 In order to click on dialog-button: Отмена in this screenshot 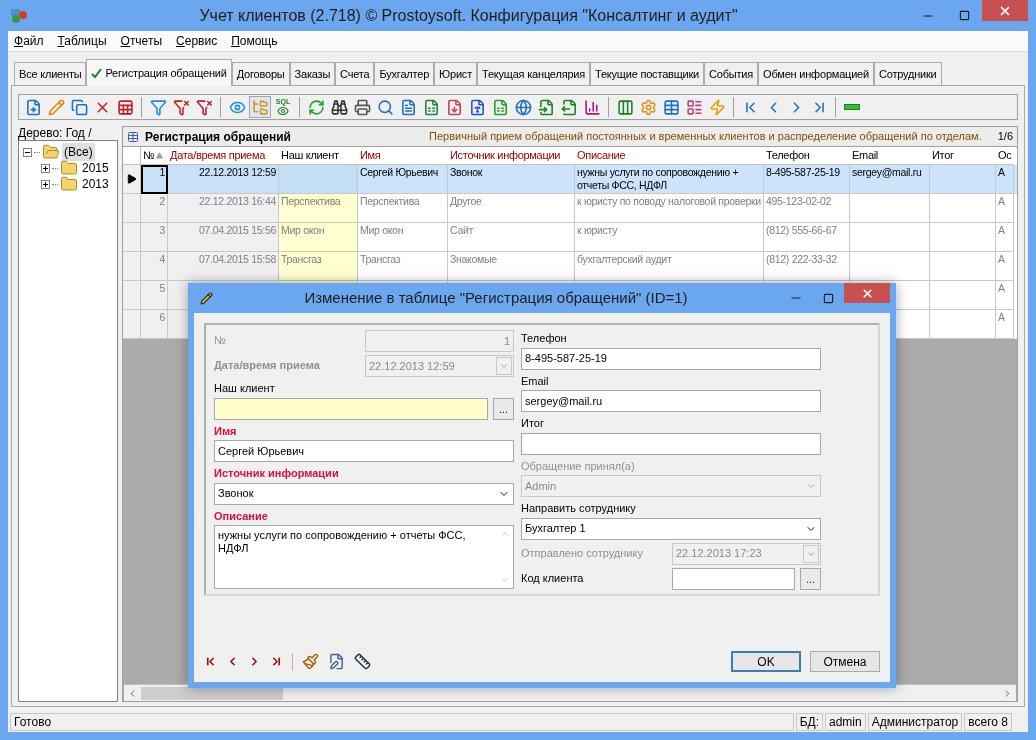, I will do `click(845, 661)`.